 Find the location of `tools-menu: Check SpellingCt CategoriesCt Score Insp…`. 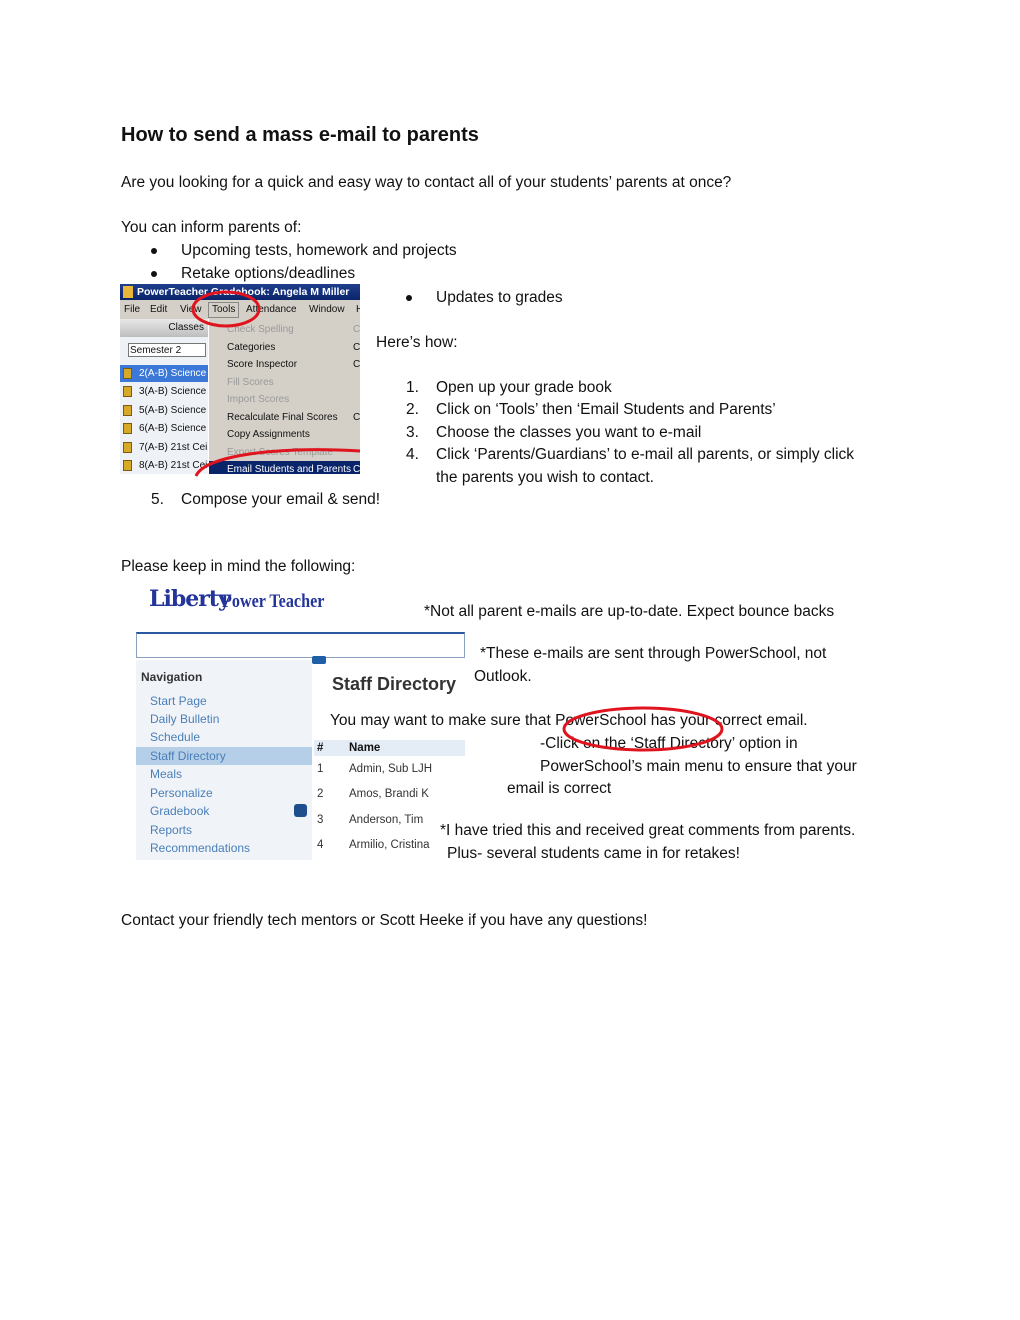

tools-menu: Check SpellingCt CategoriesCt Score Insp… is located at coordinates (284, 396).